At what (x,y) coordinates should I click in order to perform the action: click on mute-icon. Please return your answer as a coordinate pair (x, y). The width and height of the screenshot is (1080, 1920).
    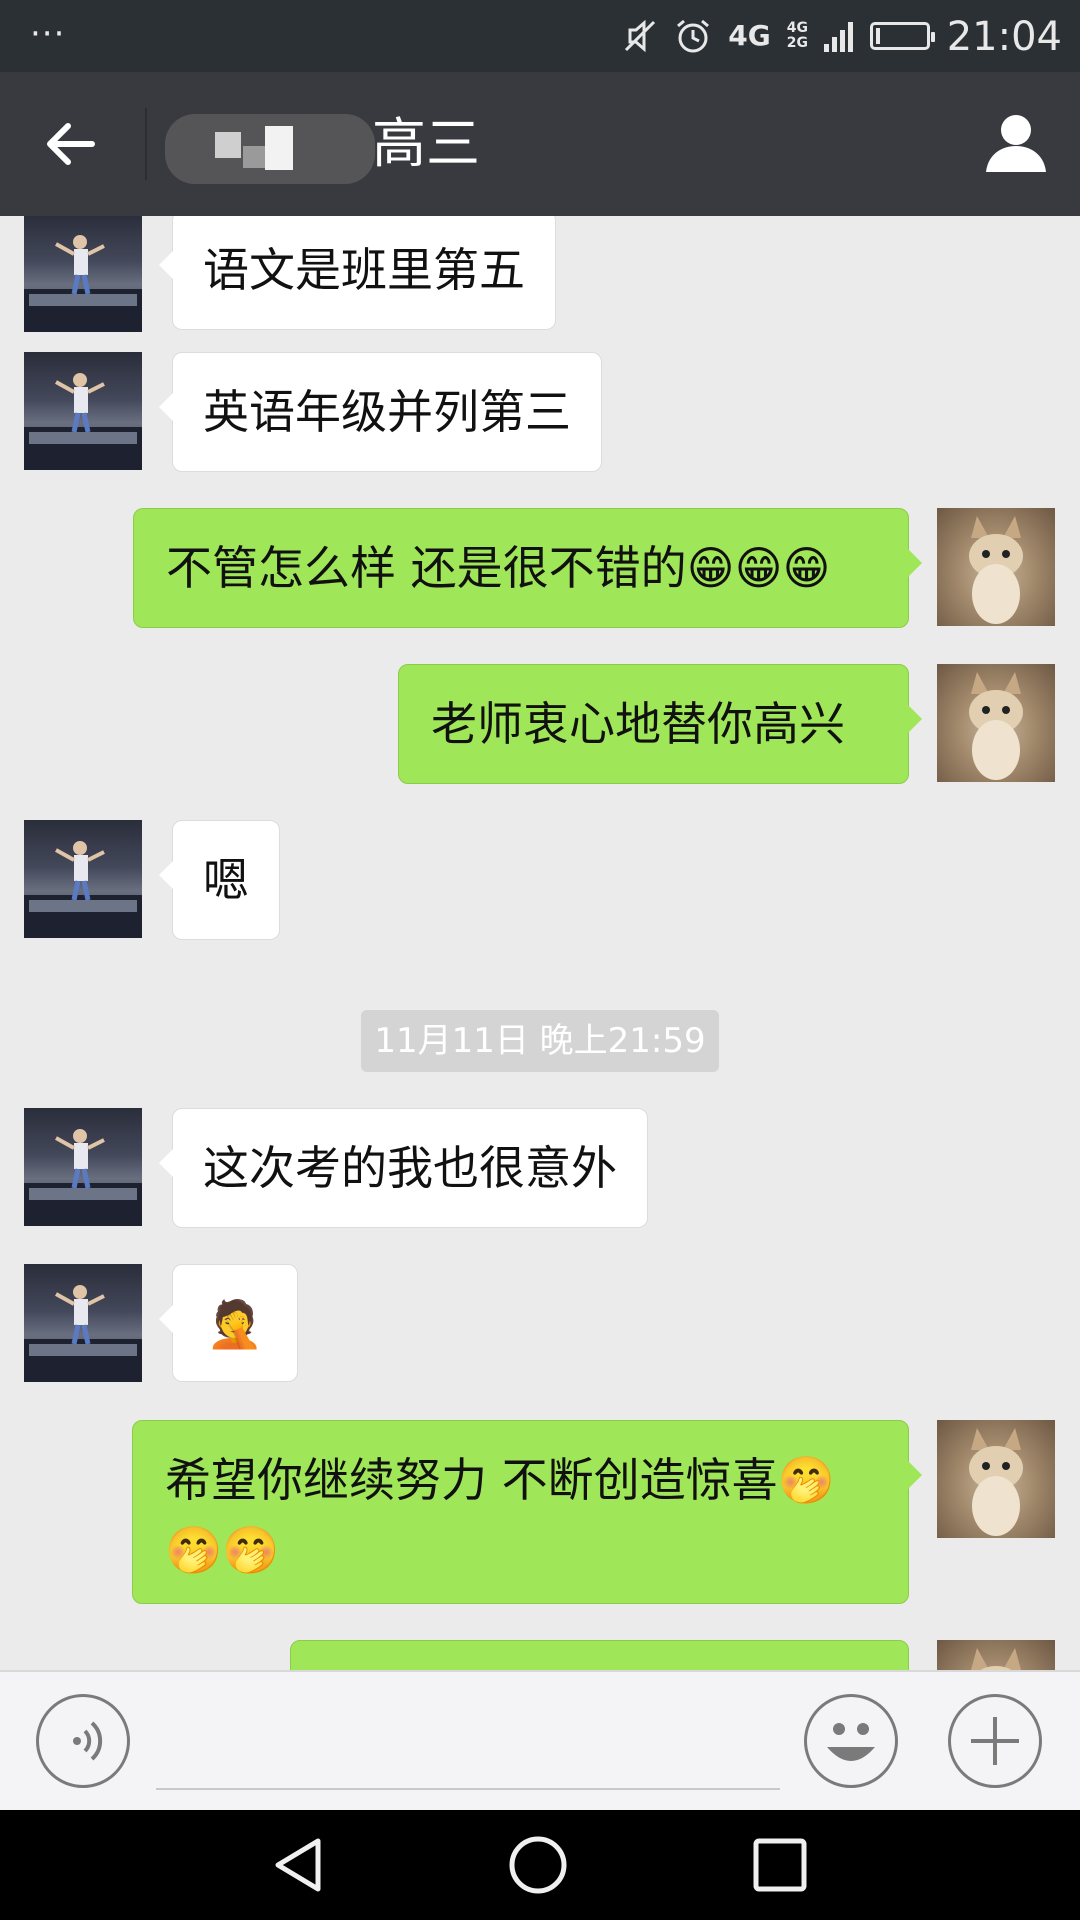
    Looking at the image, I should click on (640, 36).